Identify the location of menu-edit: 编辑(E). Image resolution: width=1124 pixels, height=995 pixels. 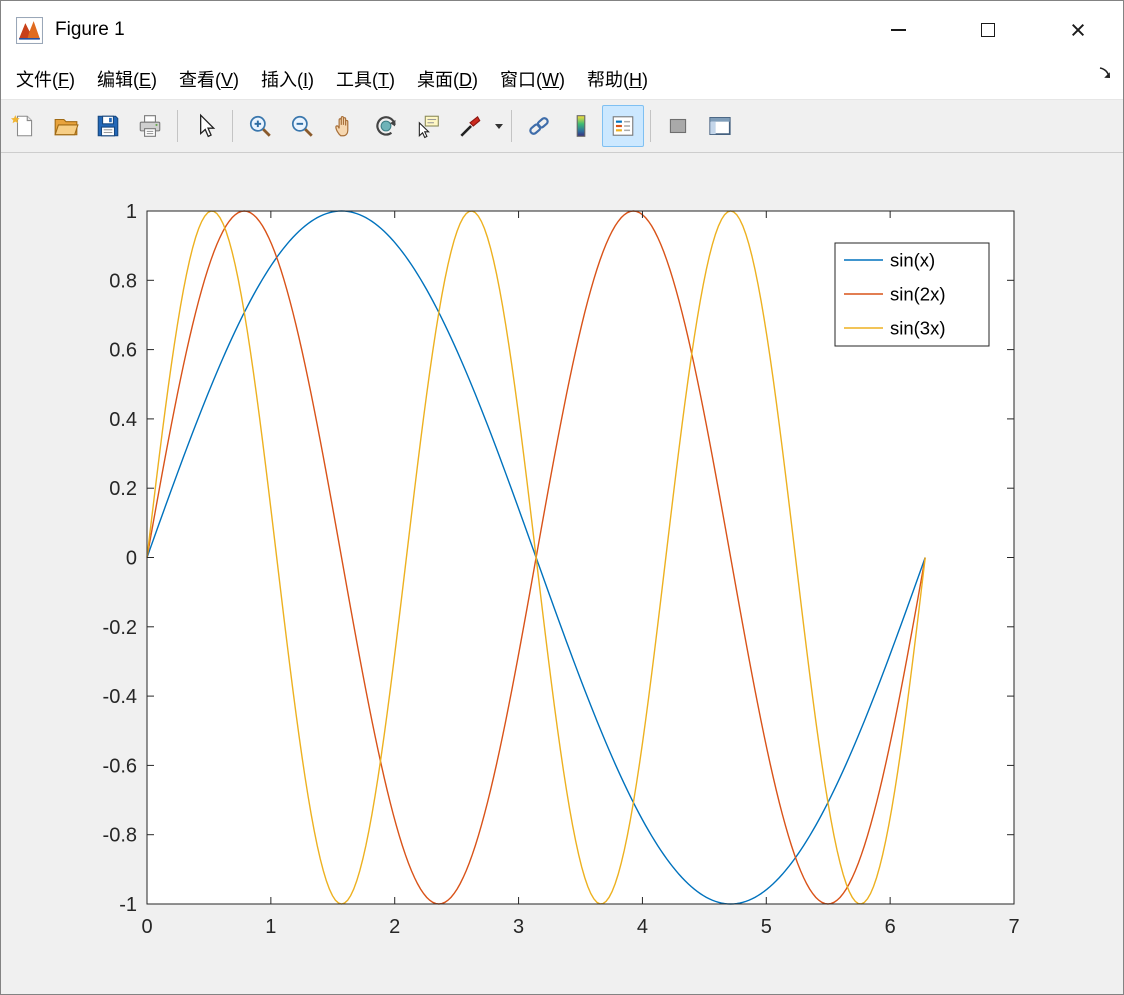
(127, 79).